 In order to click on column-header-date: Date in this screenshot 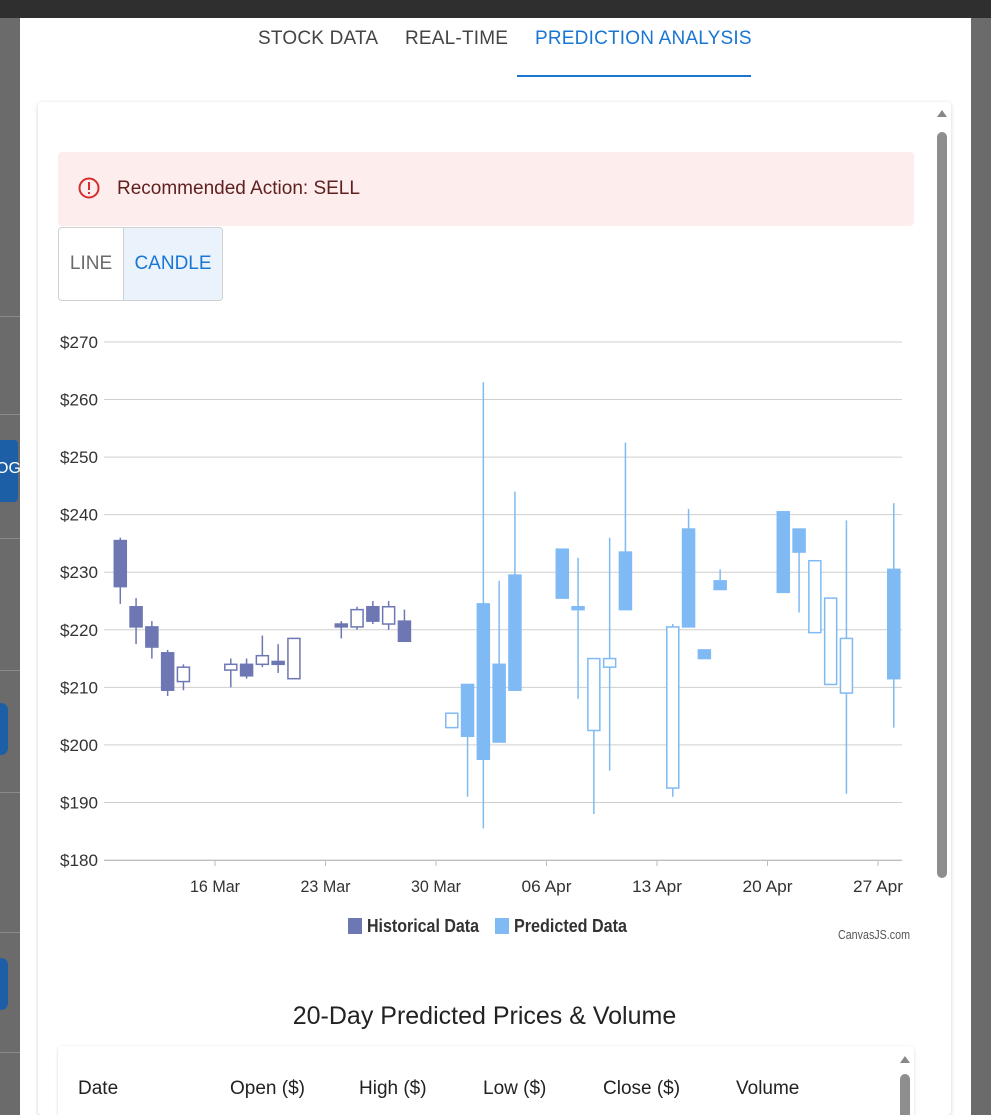, I will do `click(98, 1088)`.